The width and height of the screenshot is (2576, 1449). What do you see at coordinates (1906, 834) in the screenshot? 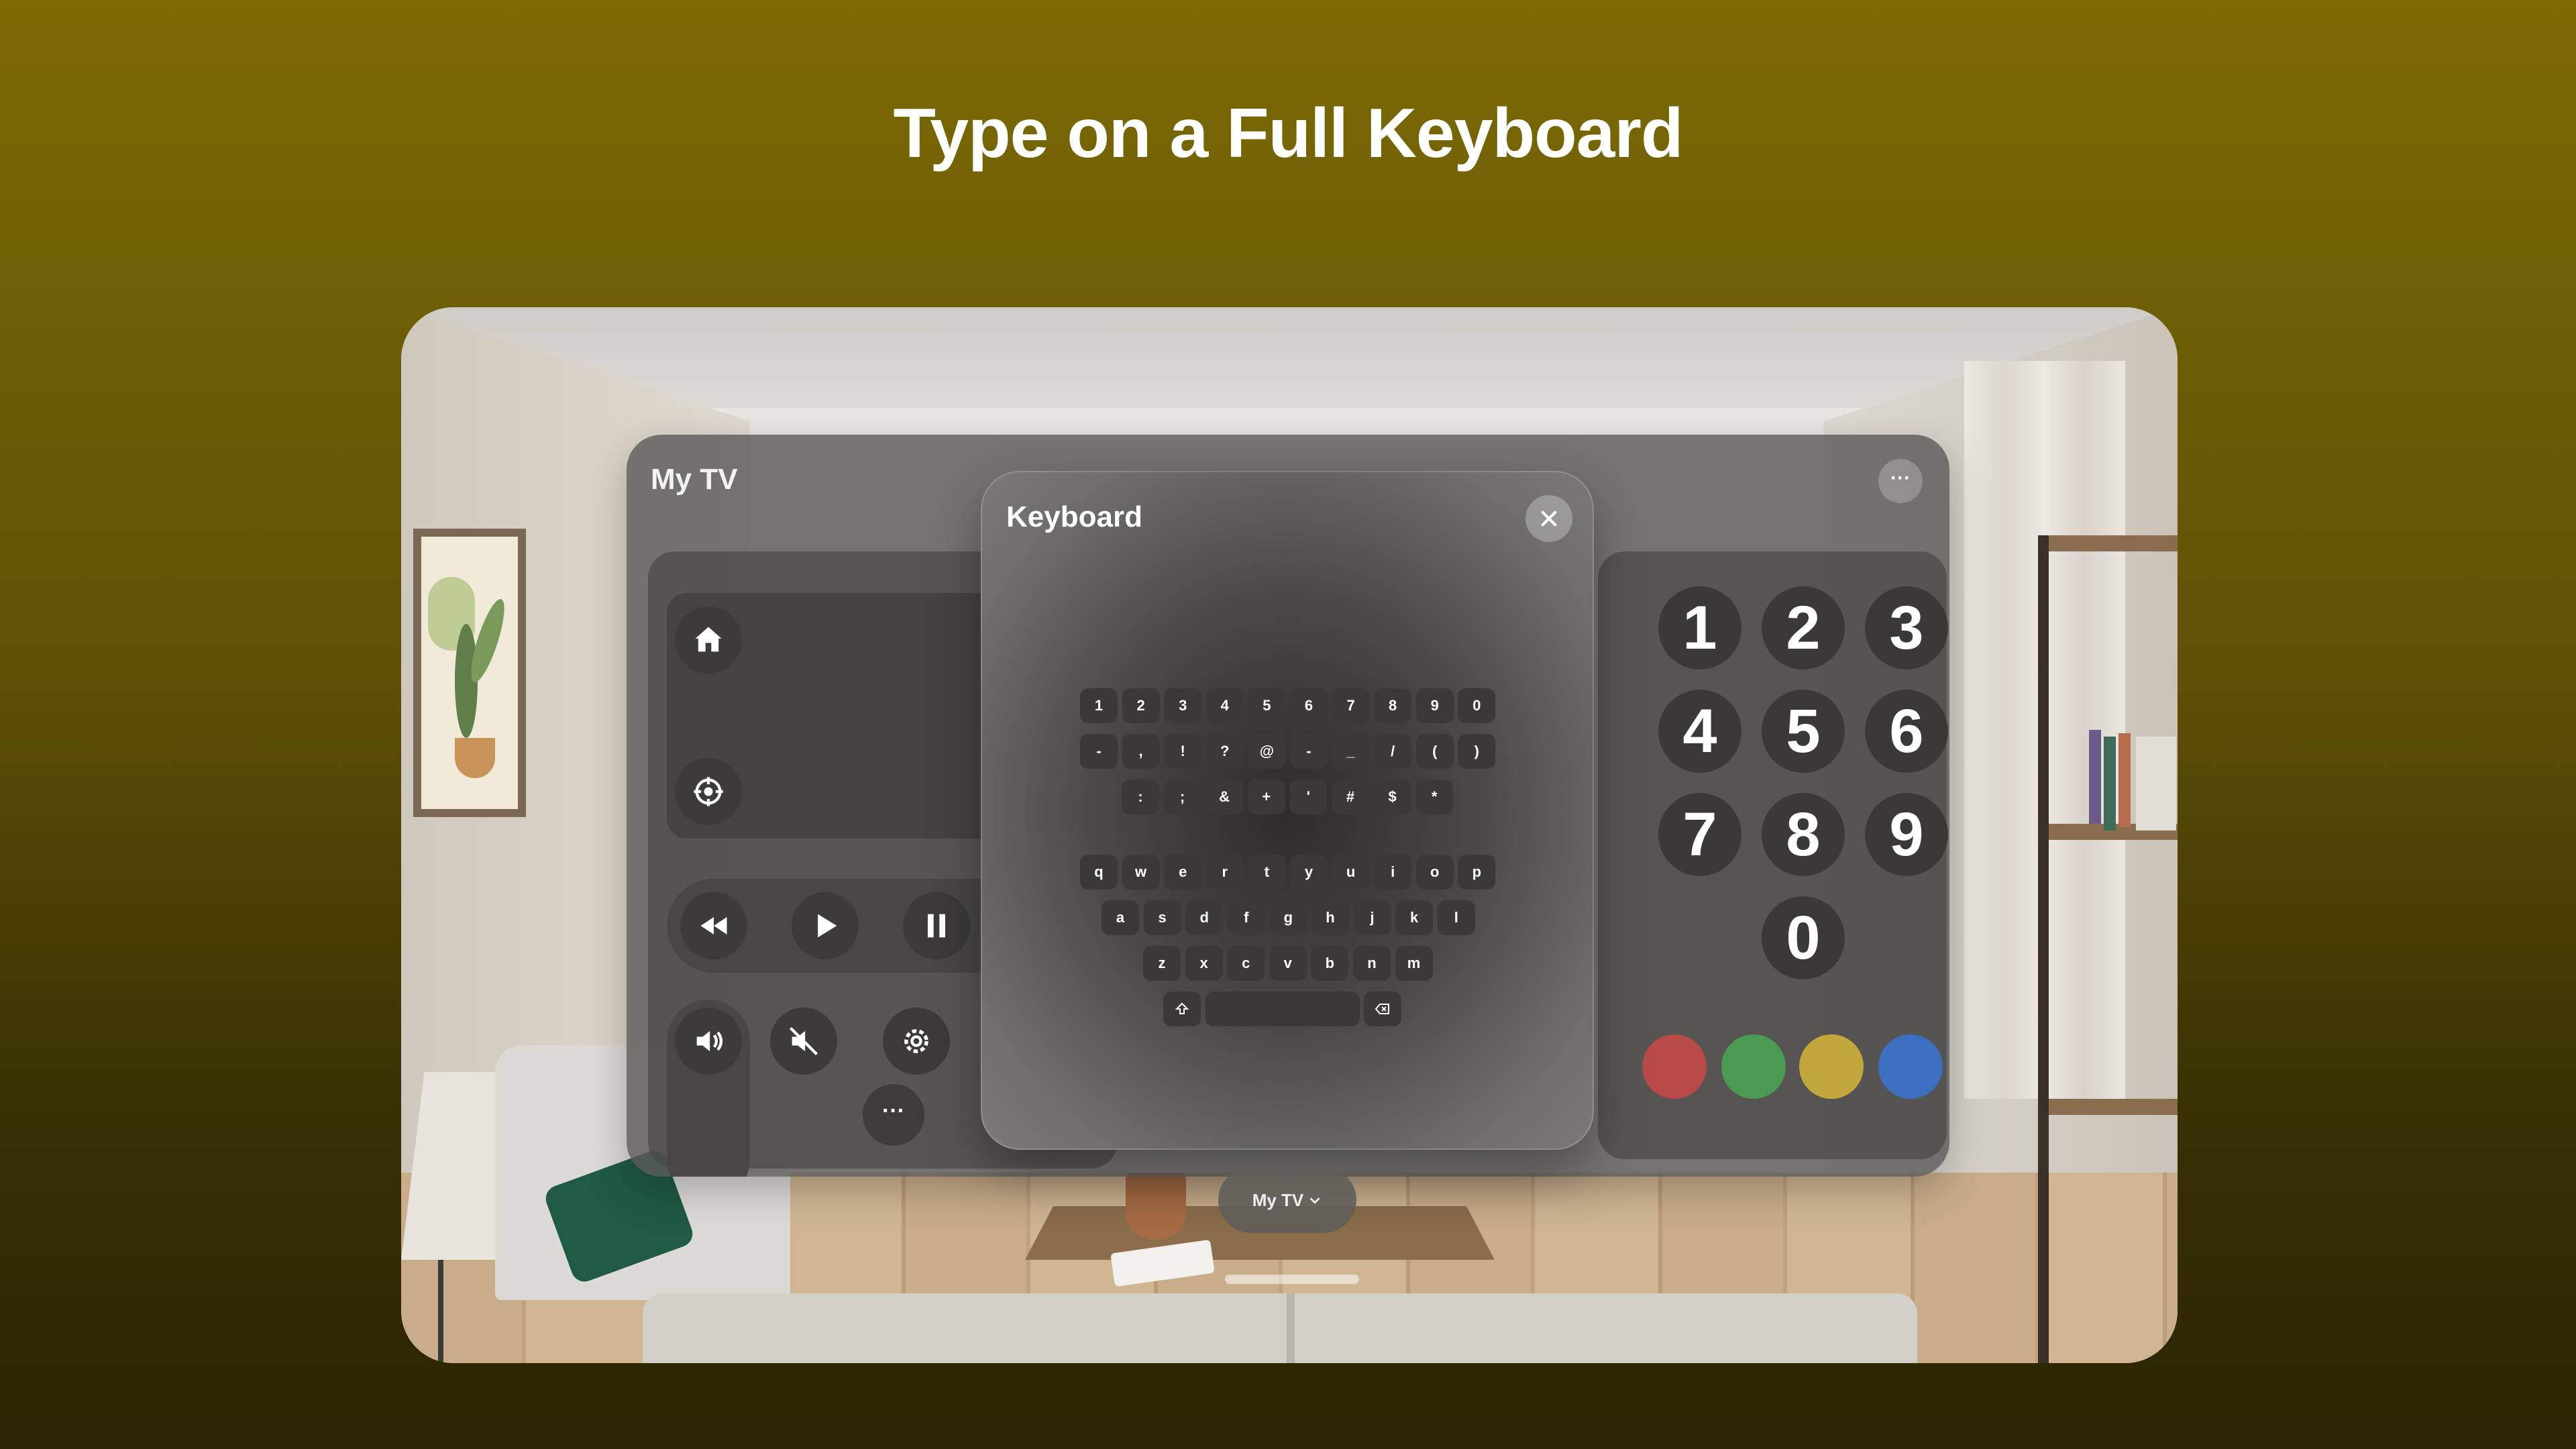
I see `numpad-key: 9` at bounding box center [1906, 834].